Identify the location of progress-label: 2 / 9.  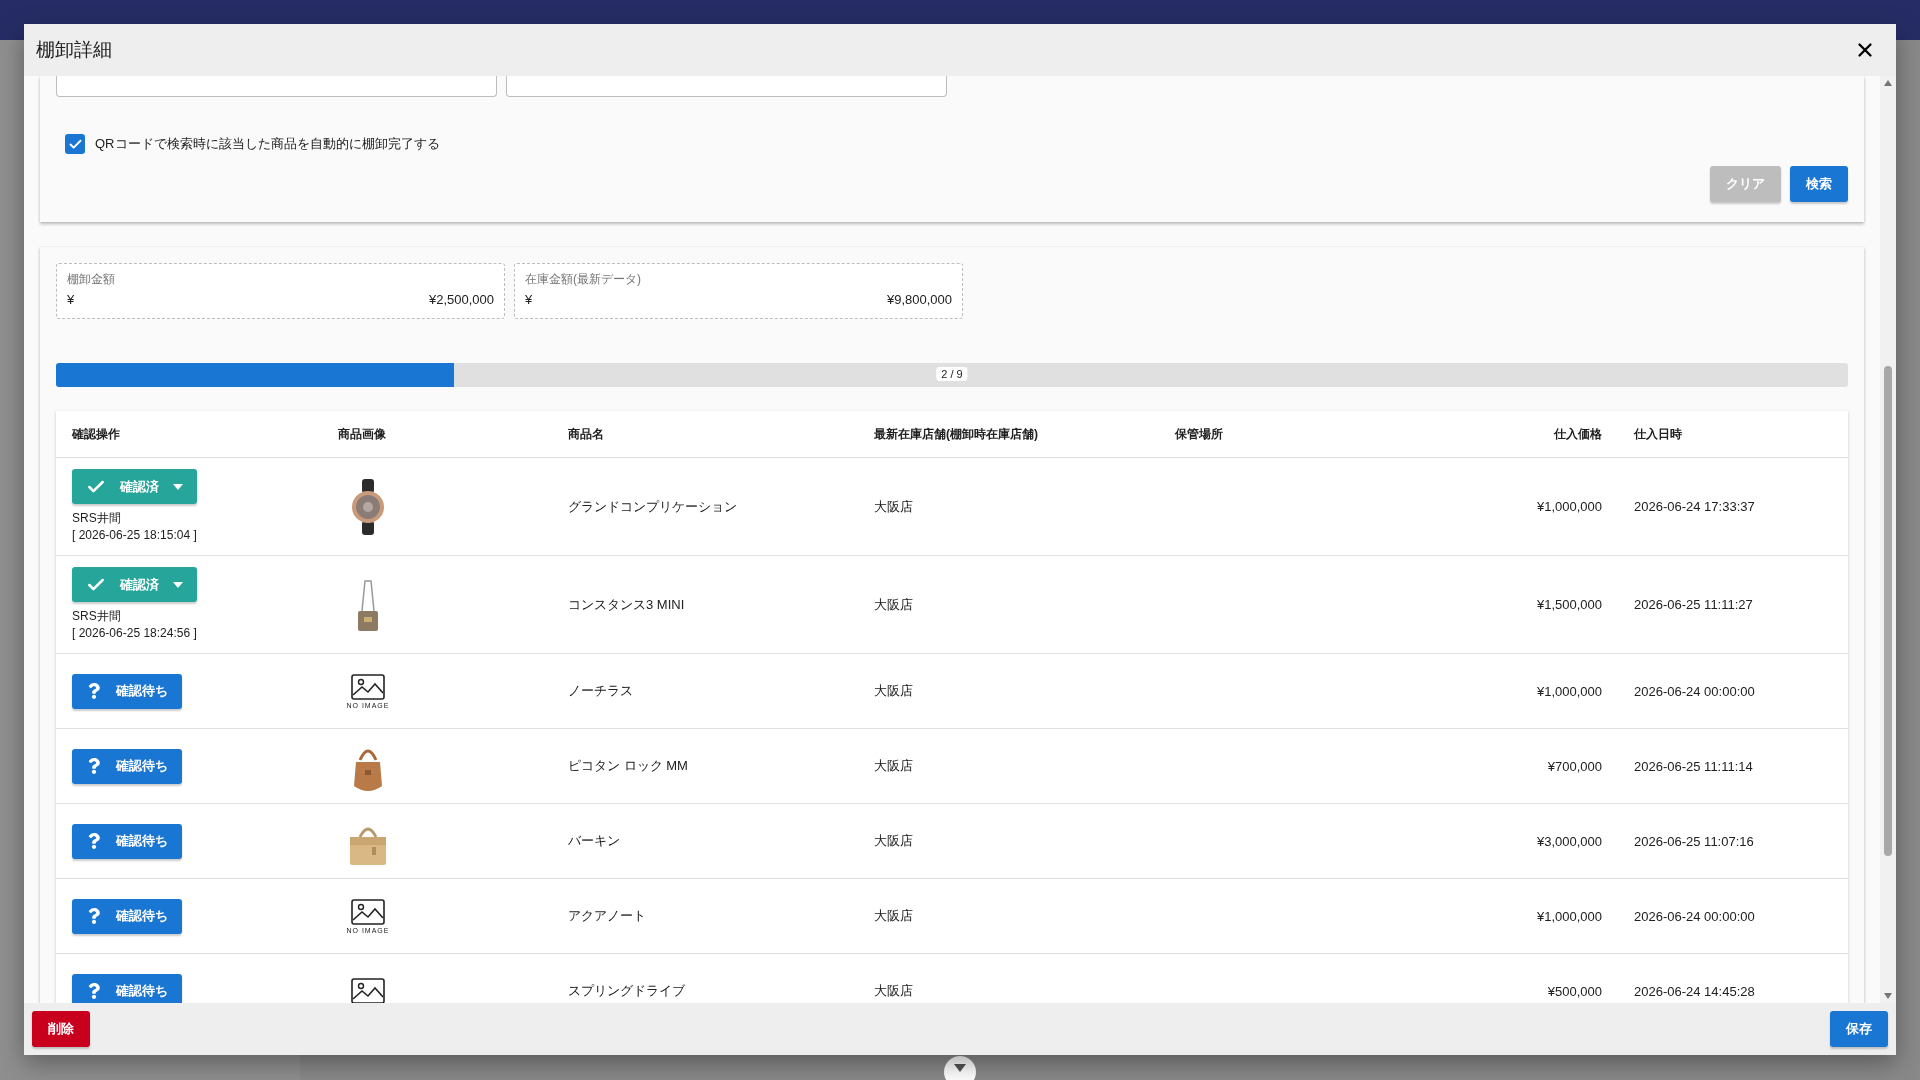
(952, 374).